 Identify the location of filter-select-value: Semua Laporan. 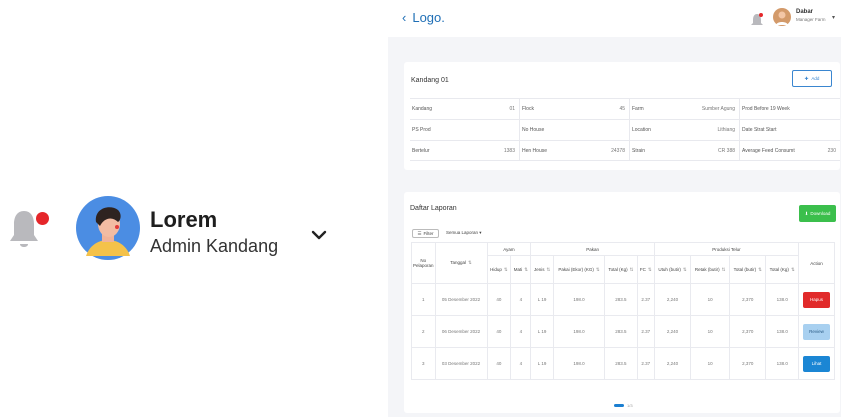
(462, 232).